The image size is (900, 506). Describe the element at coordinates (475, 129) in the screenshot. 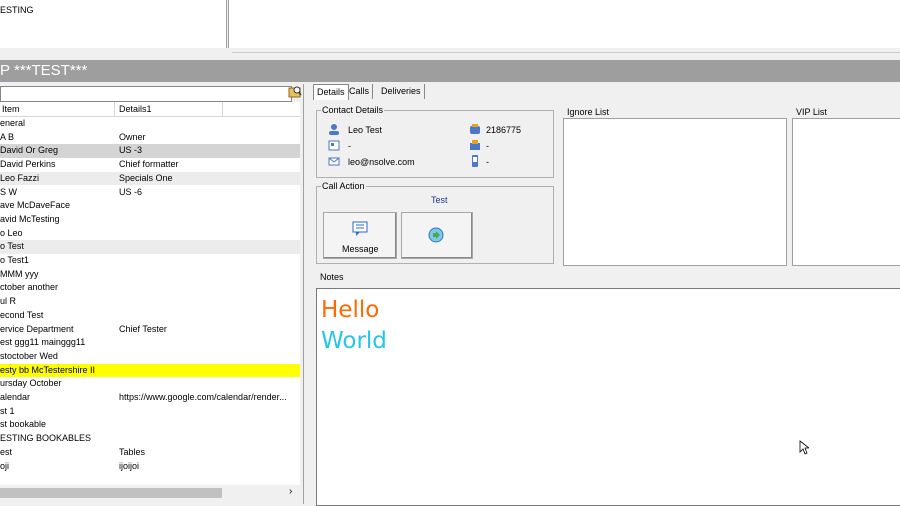

I see `phone-icon` at that location.